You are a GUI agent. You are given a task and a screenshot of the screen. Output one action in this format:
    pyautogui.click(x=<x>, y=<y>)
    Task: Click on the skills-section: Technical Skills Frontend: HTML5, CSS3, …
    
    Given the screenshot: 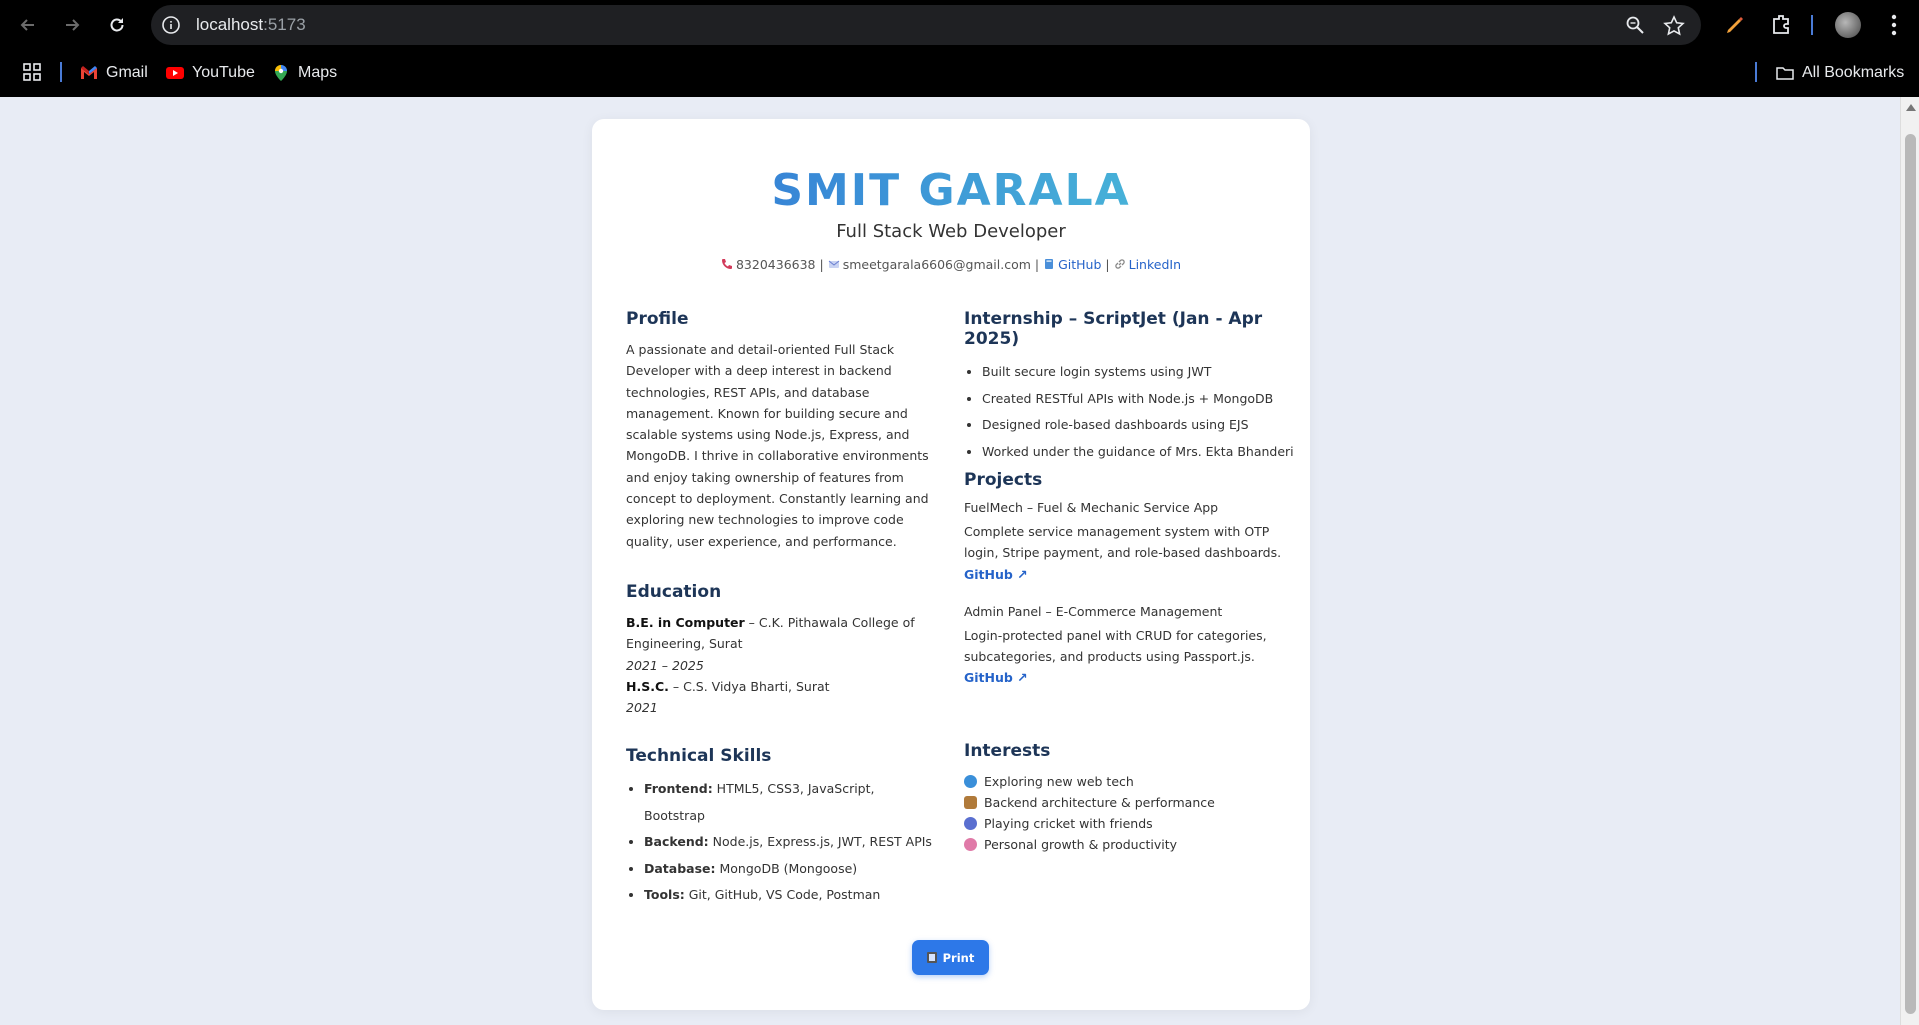 What is the action you would take?
    pyautogui.click(x=782, y=827)
    